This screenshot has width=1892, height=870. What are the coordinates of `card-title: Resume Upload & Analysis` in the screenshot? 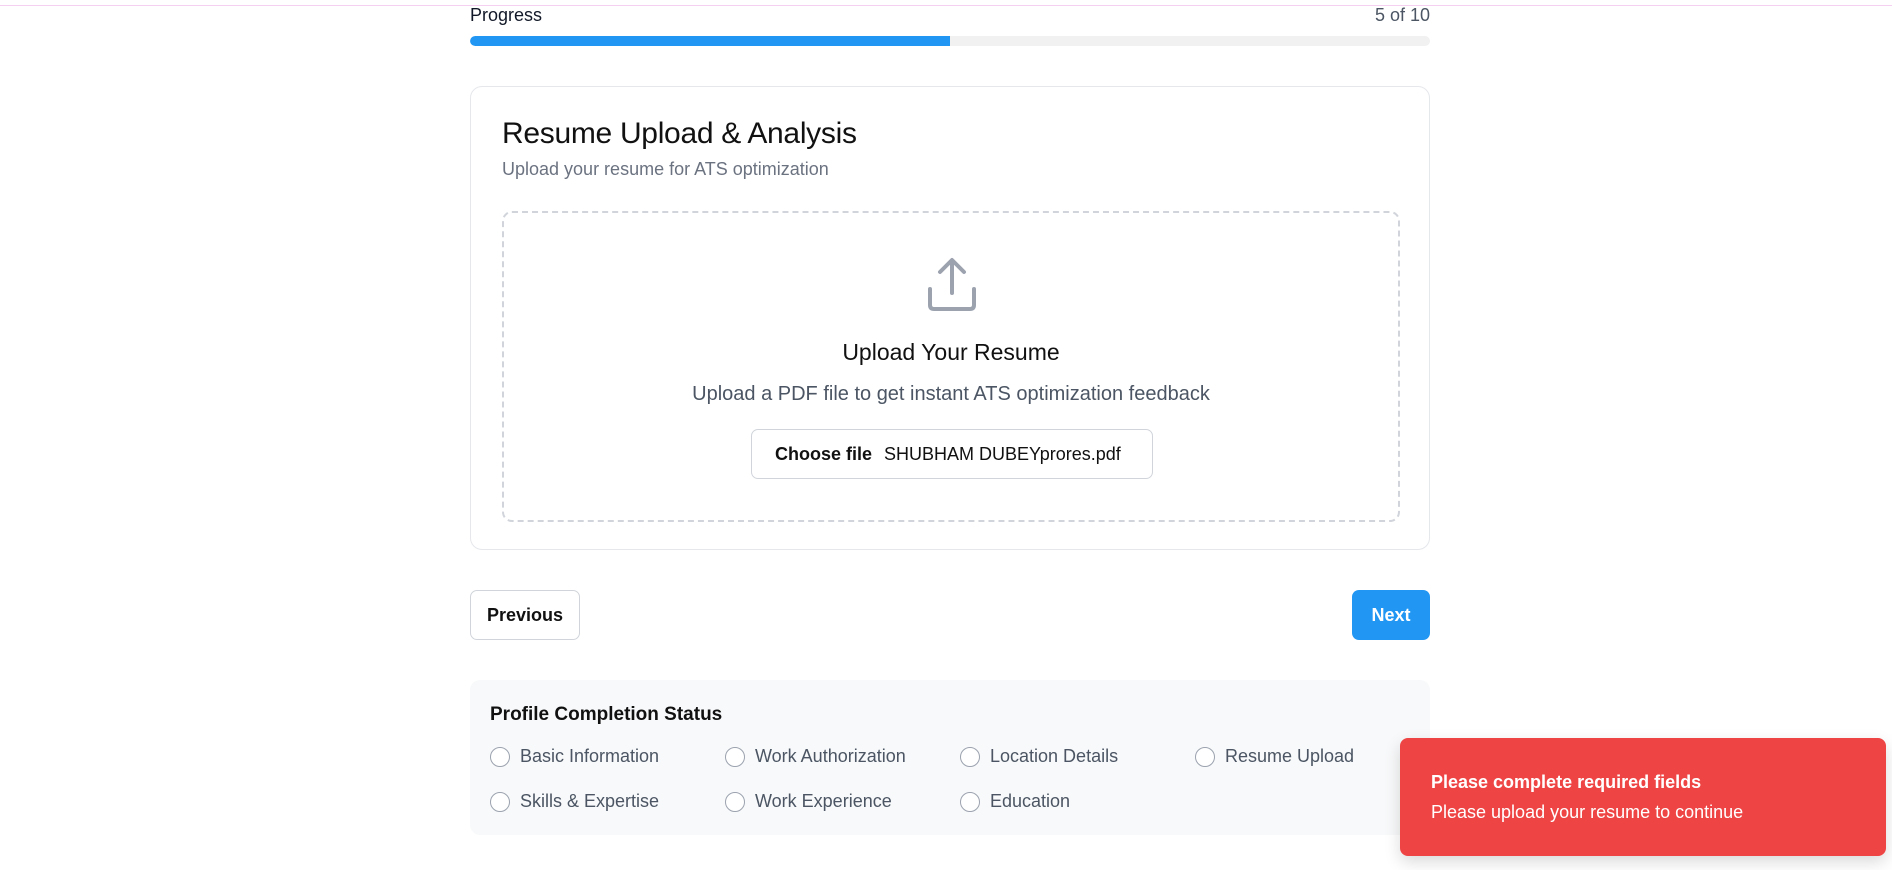 It's located at (679, 133).